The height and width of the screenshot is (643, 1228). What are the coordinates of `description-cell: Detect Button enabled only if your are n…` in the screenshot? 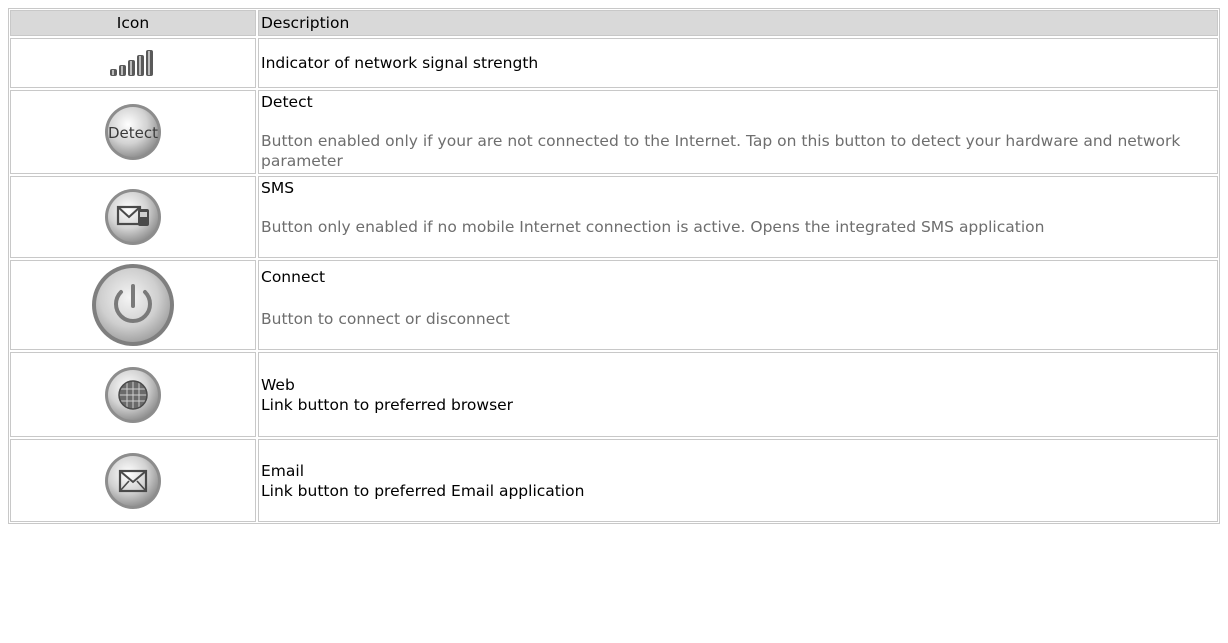 It's located at (738, 132).